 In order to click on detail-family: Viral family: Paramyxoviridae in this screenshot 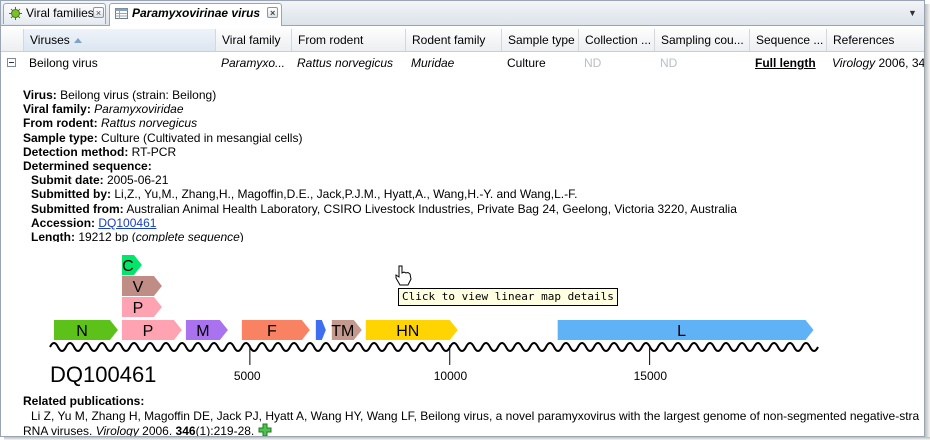, I will do `click(103, 109)`.